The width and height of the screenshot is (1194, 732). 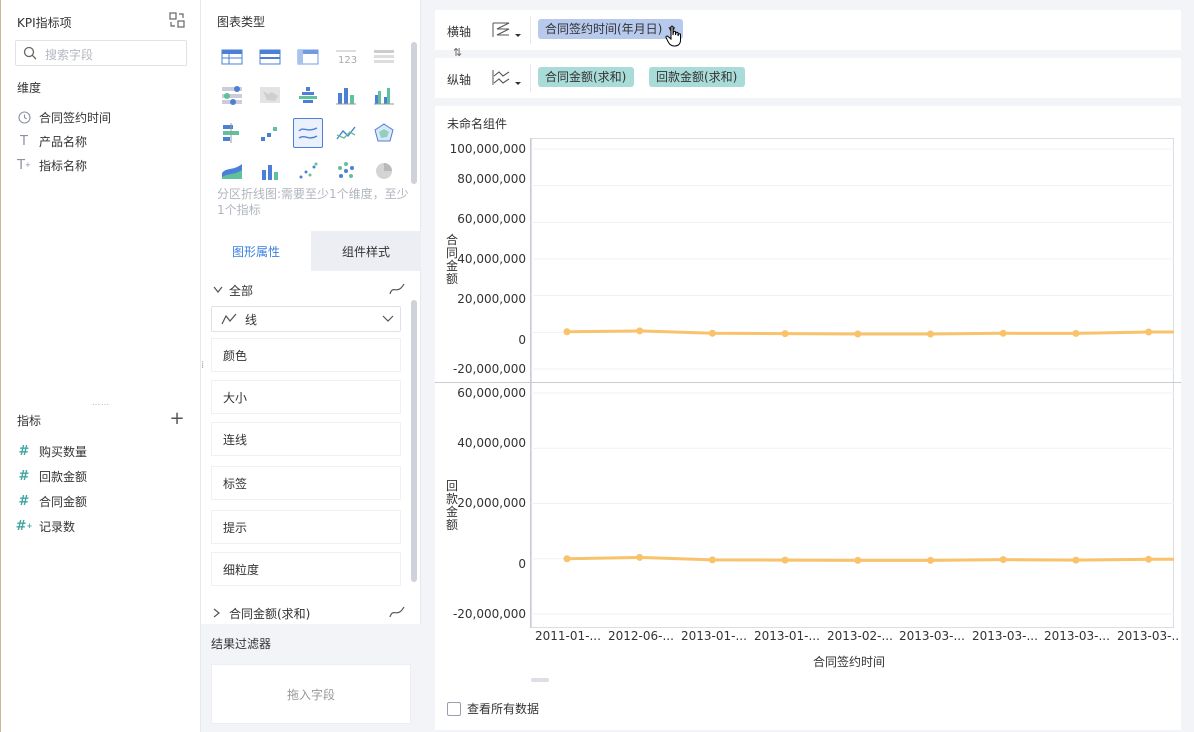 What do you see at coordinates (52, 165) in the screenshot?
I see `dimension-item: T + 指标名称` at bounding box center [52, 165].